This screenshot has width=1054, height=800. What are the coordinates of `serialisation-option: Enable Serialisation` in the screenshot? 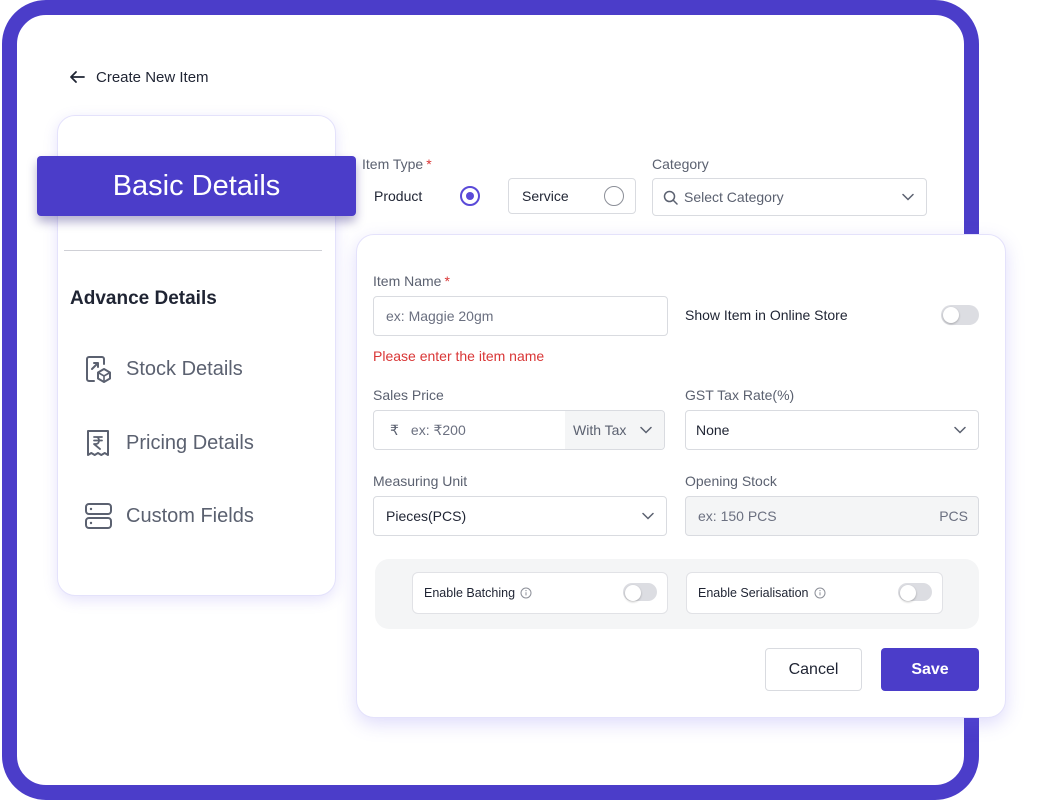 It's located at (814, 593).